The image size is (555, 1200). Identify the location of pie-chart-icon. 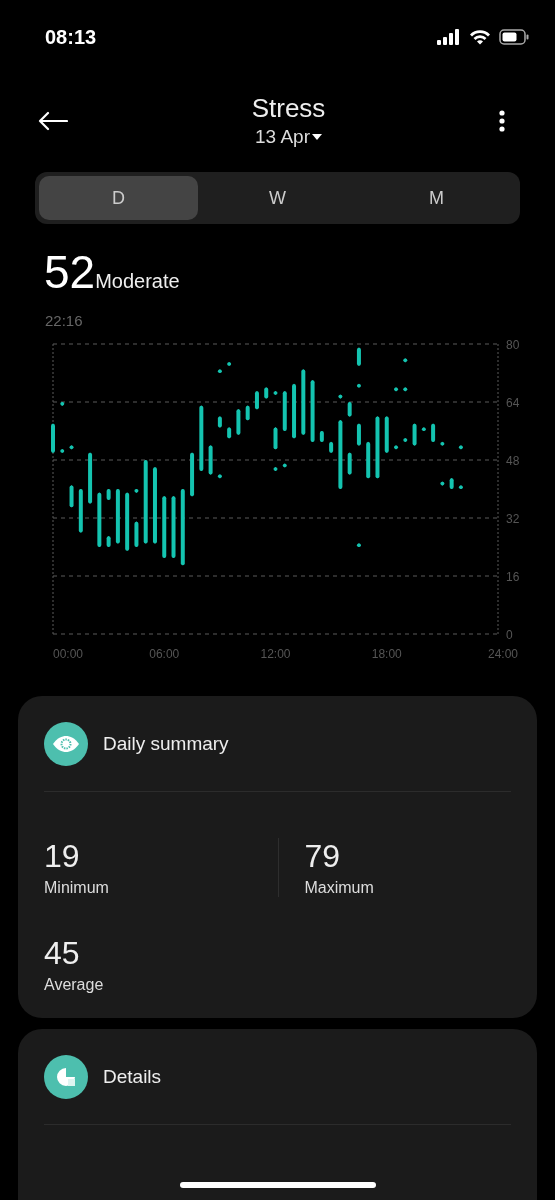
(66, 1077).